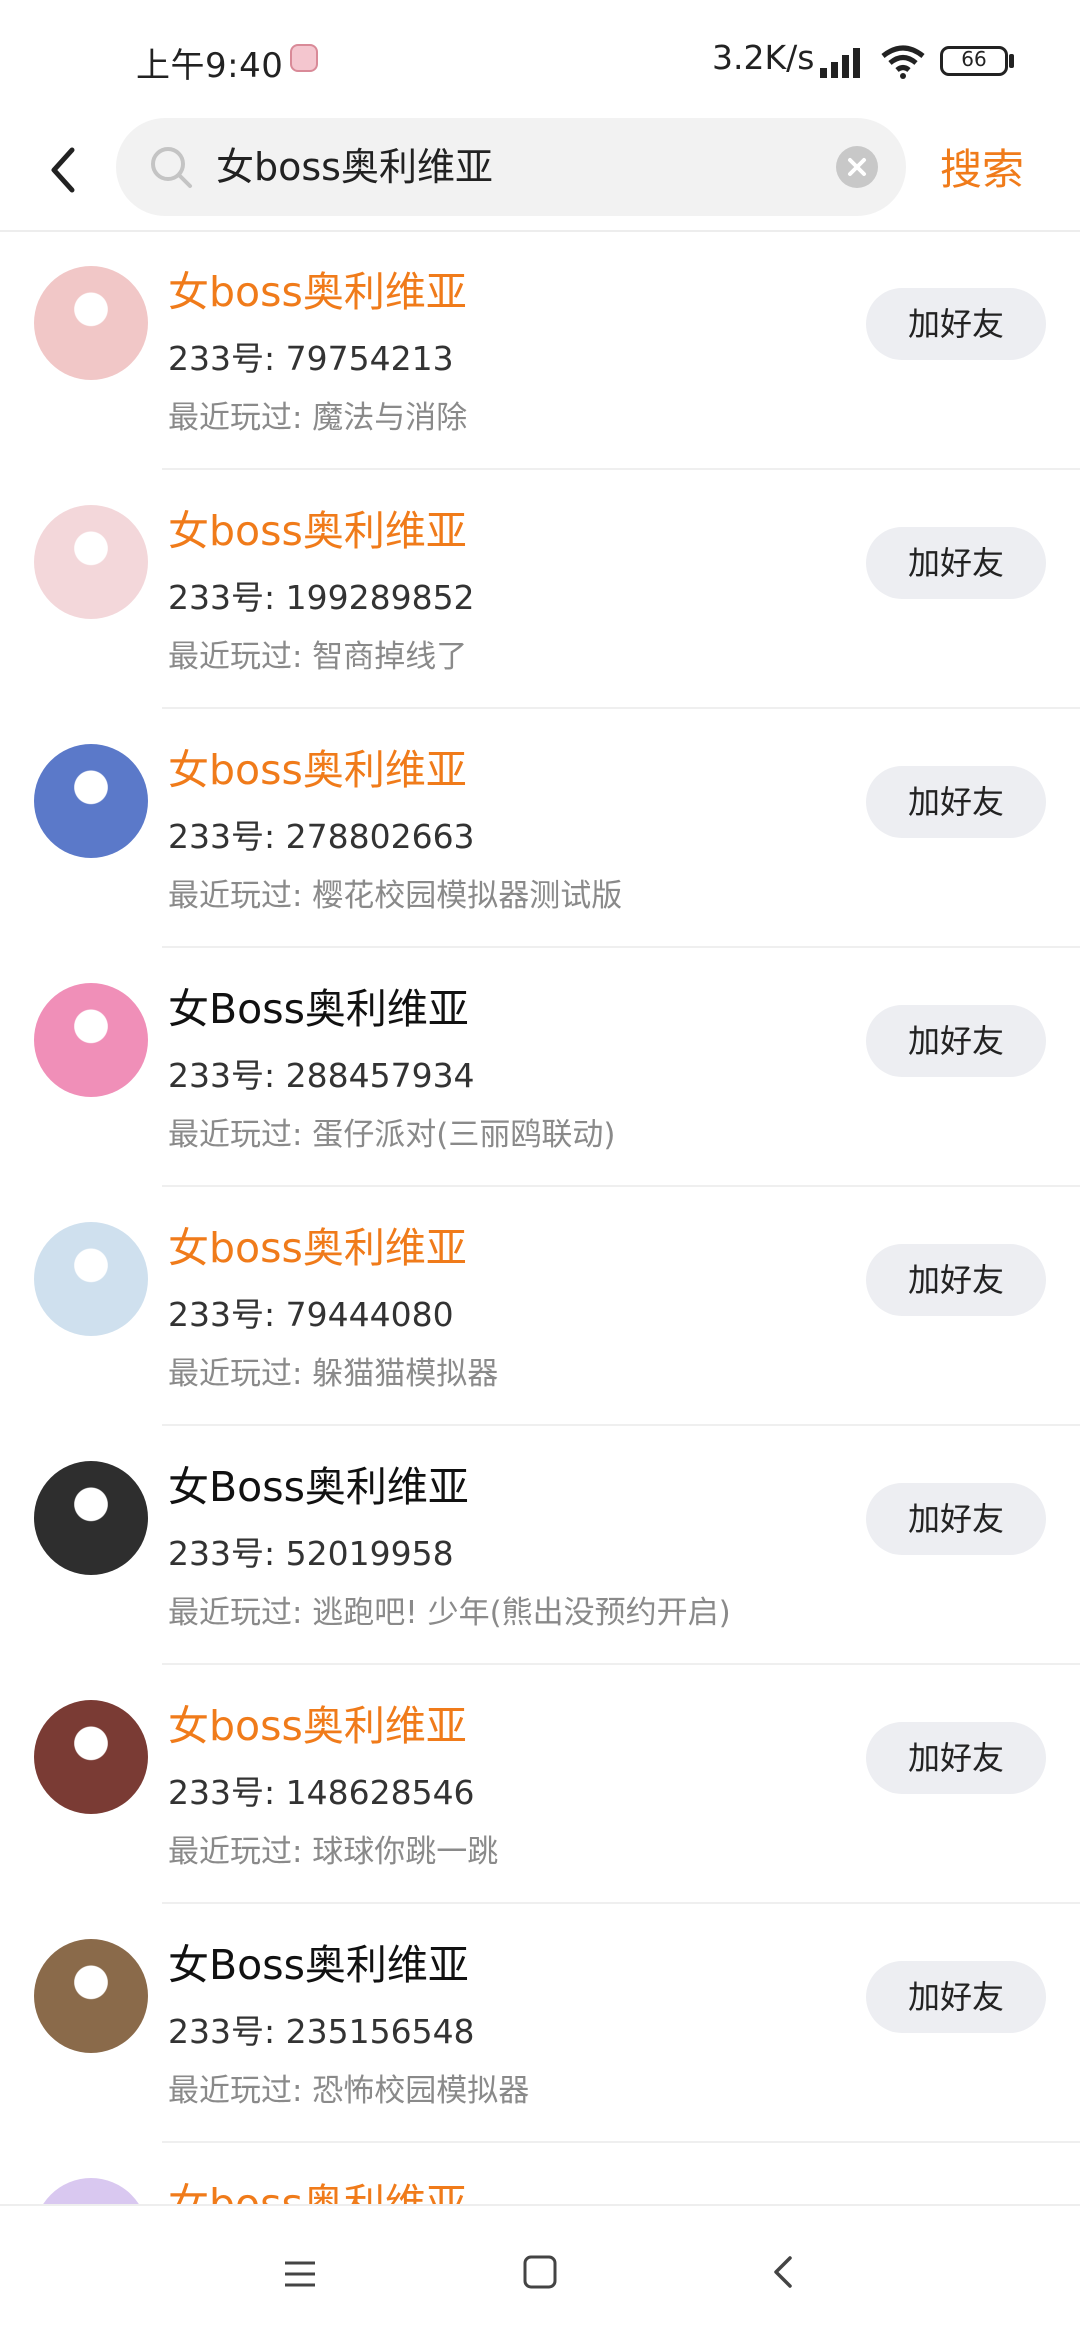 This screenshot has height=2340, width=1080. I want to click on user-result-row: 女boss奥利维亚 233号: 79754213 最近玩过: 魔法与消除 加好友, so click(540, 351).